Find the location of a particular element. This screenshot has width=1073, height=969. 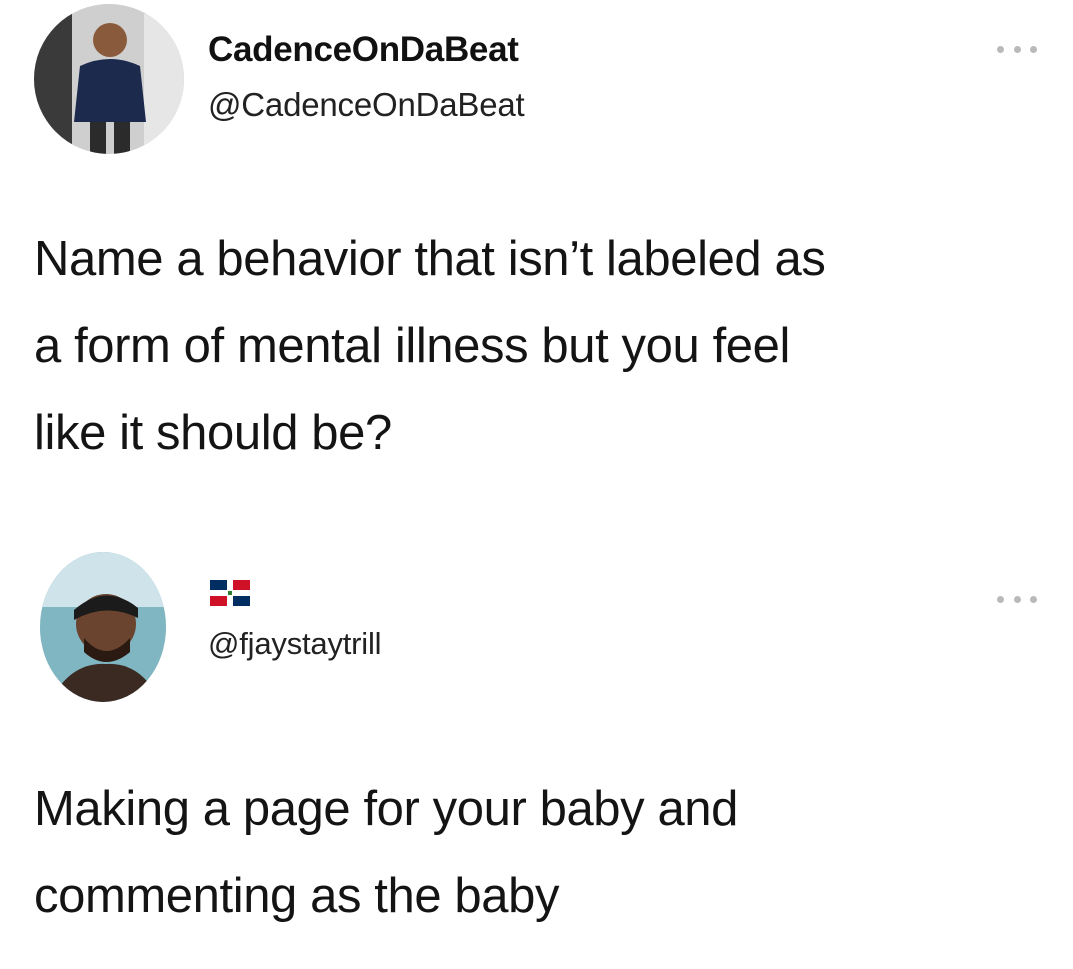

handle: @fjaystaytrill is located at coordinates (295, 644).